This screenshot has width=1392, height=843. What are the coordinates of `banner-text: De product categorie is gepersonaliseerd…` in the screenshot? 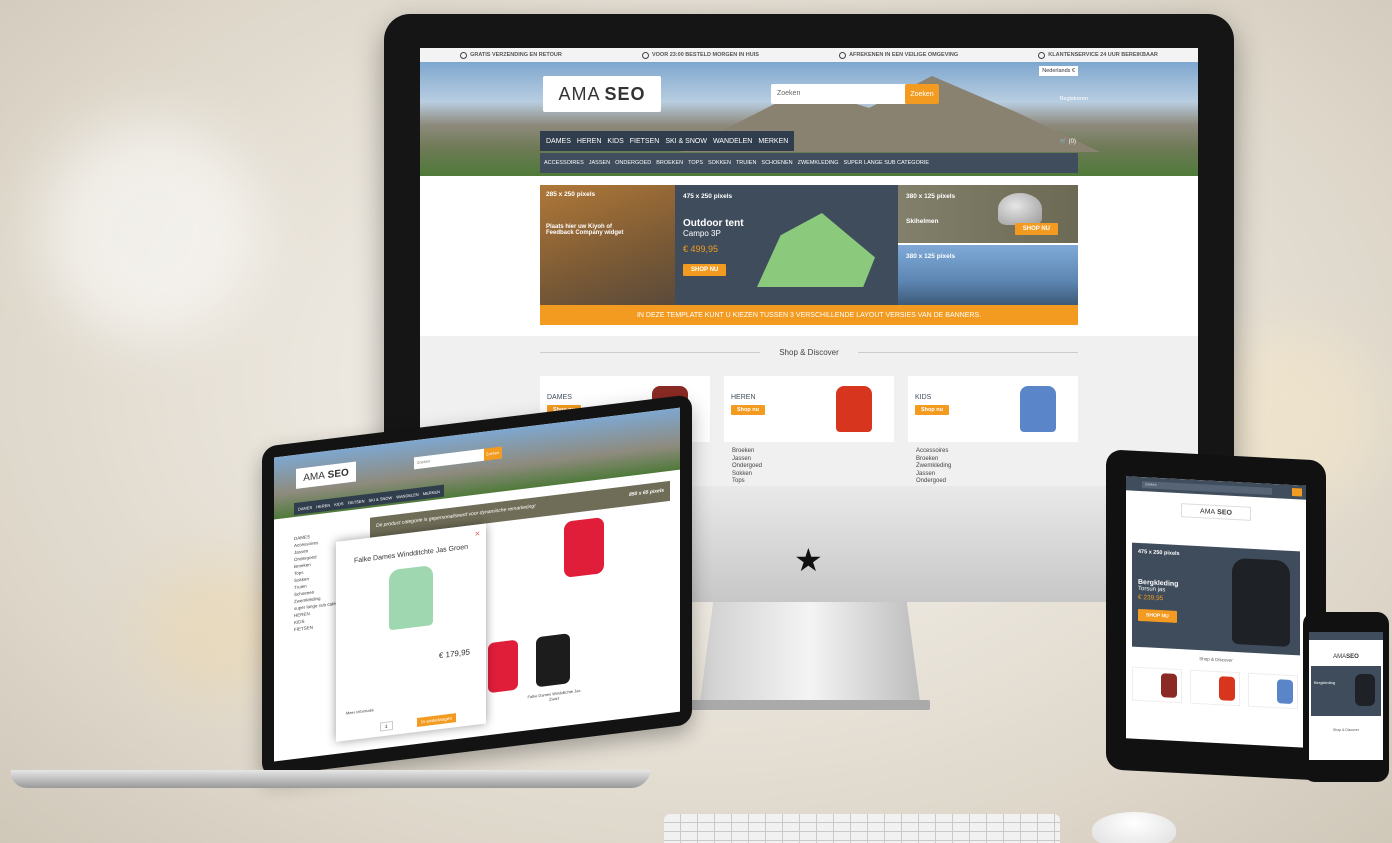 It's located at (456, 516).